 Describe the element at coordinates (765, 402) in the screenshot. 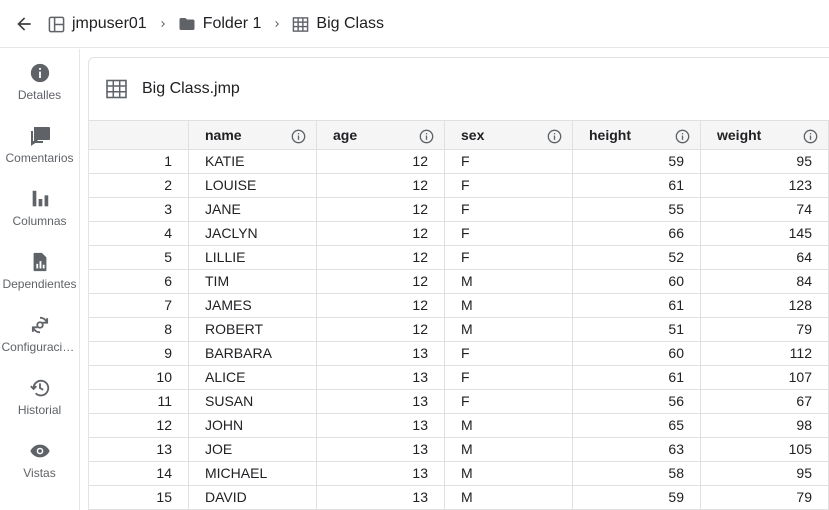

I see `cell-weight: 67` at that location.